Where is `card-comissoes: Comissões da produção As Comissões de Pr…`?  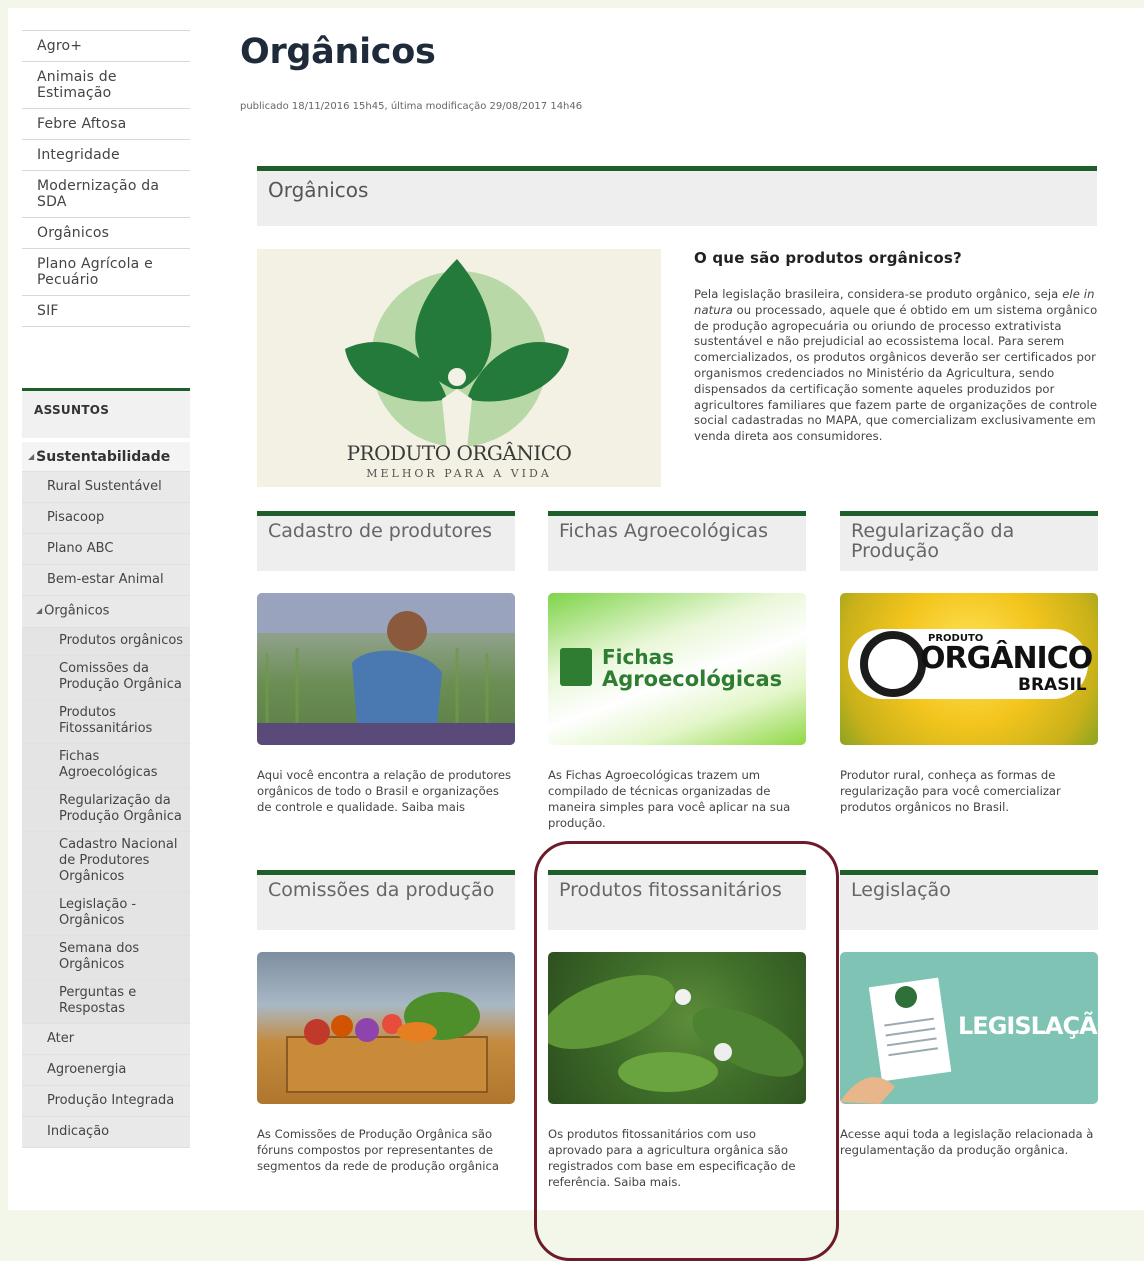 card-comissoes: Comissões da produção As Comissões de Pr… is located at coordinates (386, 1022).